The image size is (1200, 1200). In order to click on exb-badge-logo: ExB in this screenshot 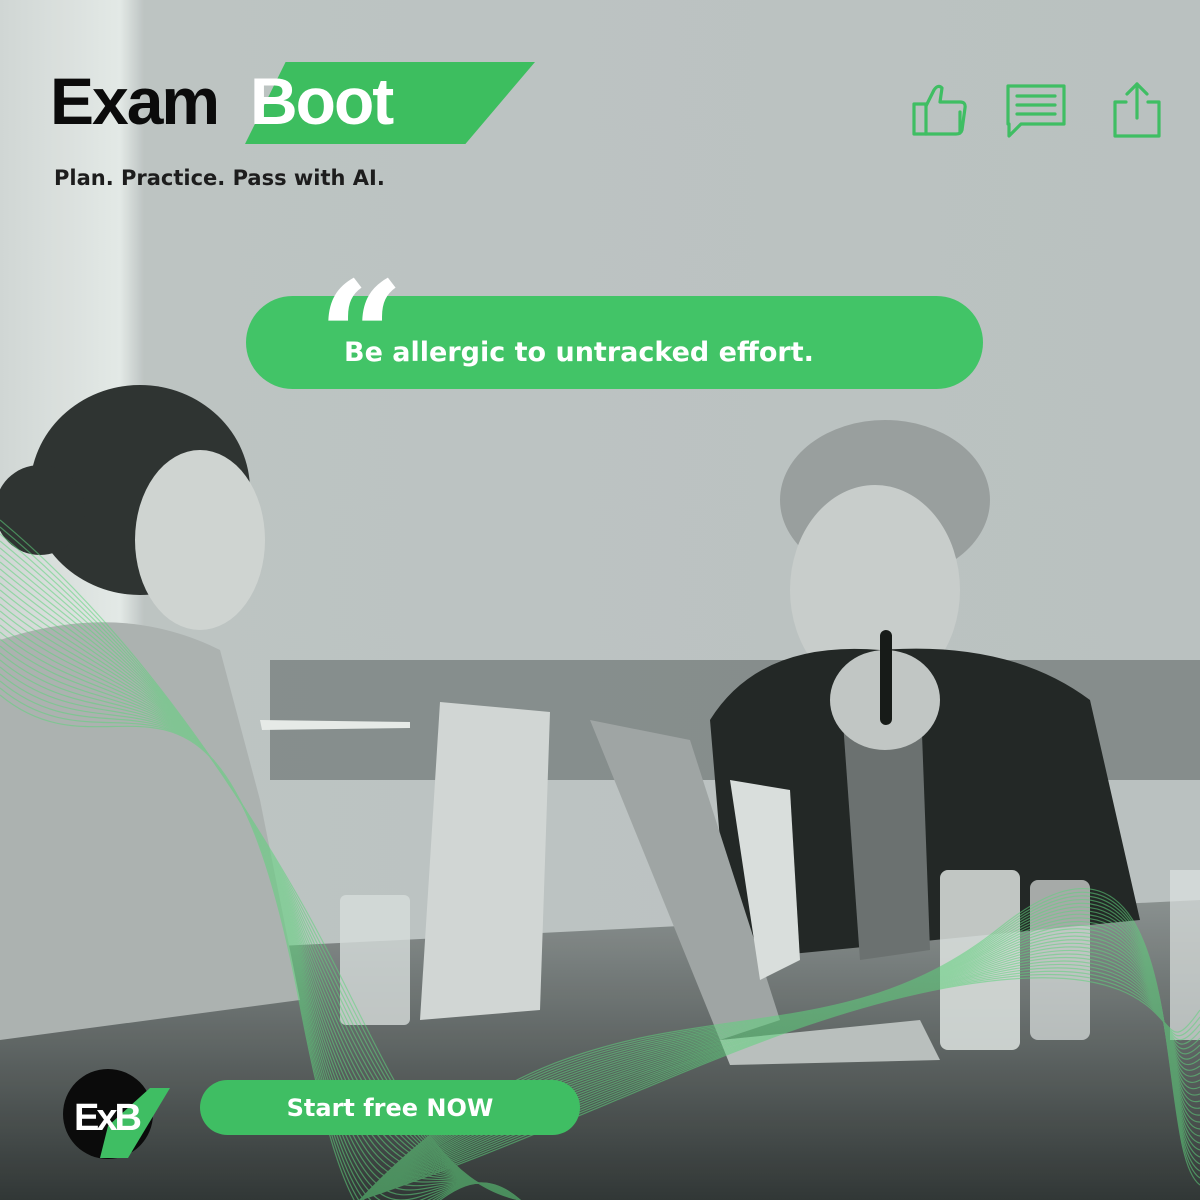, I will do `click(115, 1114)`.